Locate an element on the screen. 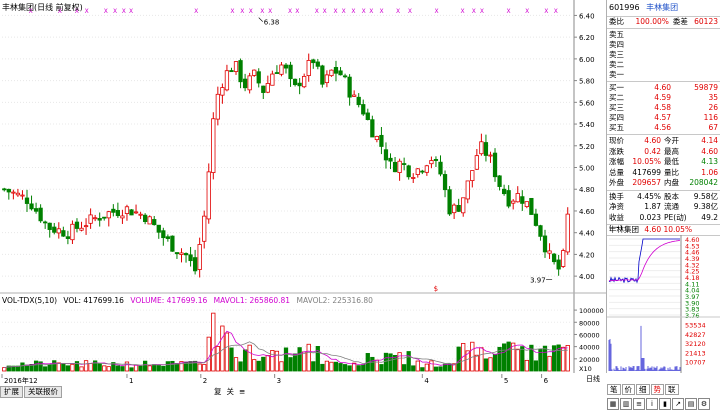 The width and height of the screenshot is (720, 416). price-tick-label: 5.00 is located at coordinates (587, 169).